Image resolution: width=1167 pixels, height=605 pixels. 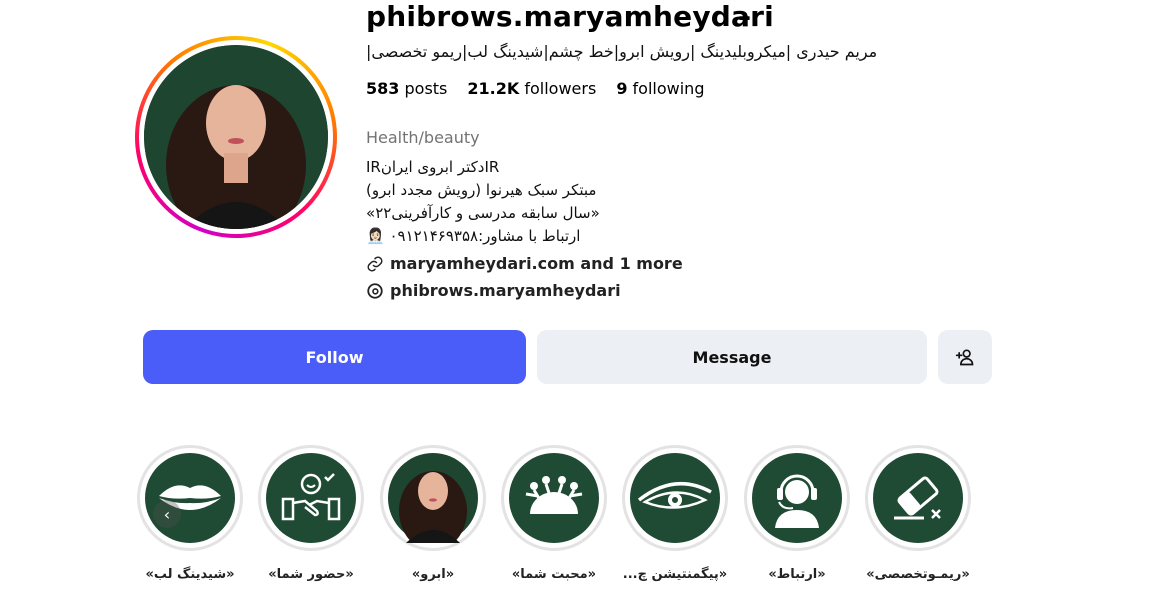 I want to click on add-user-icon, so click(x=964, y=357).